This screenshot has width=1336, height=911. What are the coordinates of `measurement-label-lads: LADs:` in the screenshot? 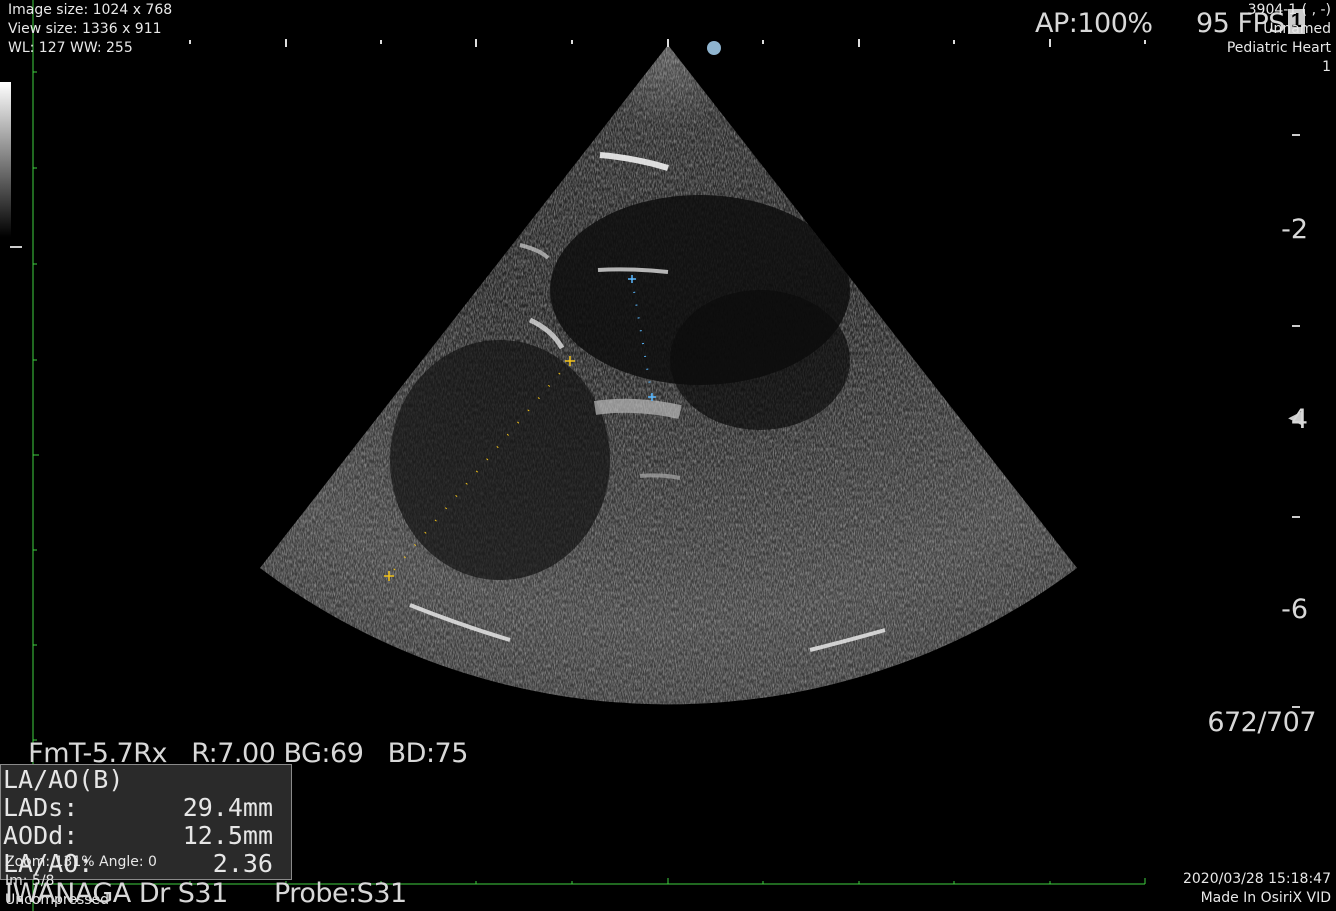 It's located at (41, 807).